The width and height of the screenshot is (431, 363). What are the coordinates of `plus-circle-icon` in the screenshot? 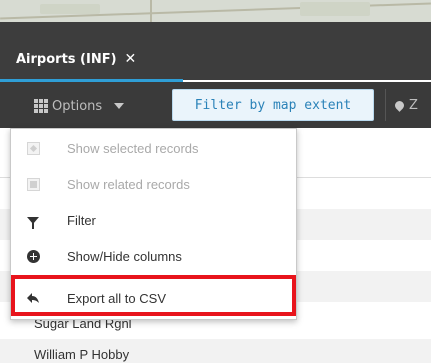 It's located at (33, 256).